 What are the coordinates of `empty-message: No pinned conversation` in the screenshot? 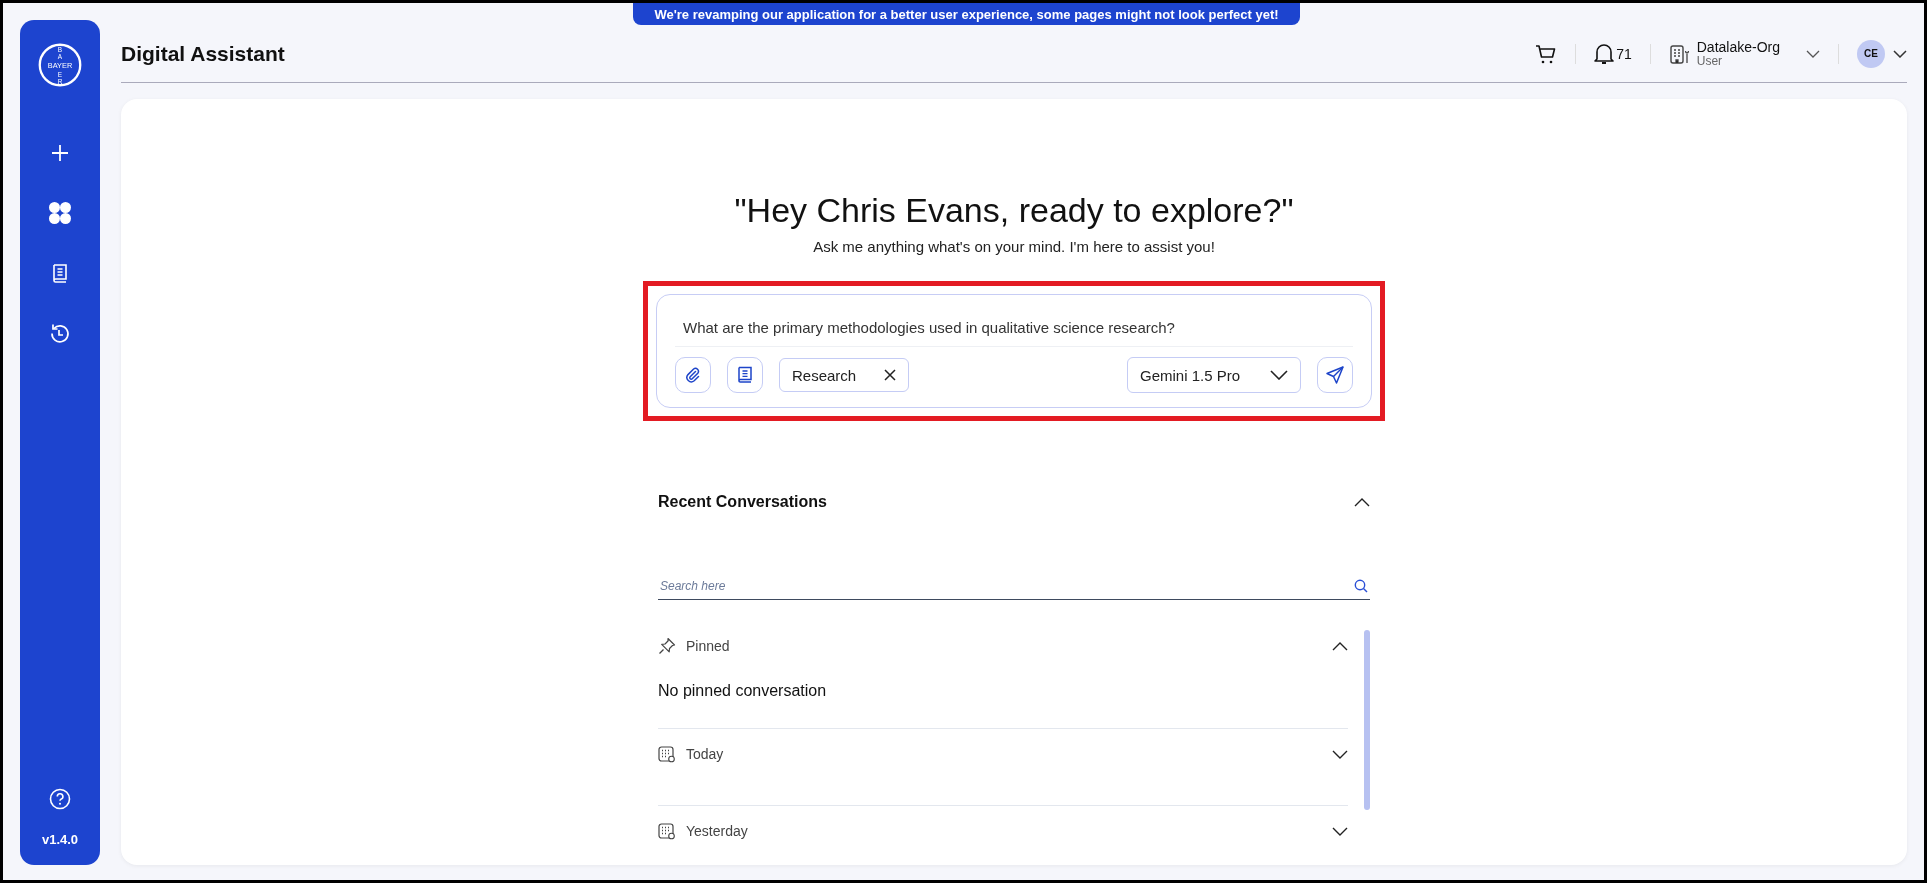 It's located at (743, 691).